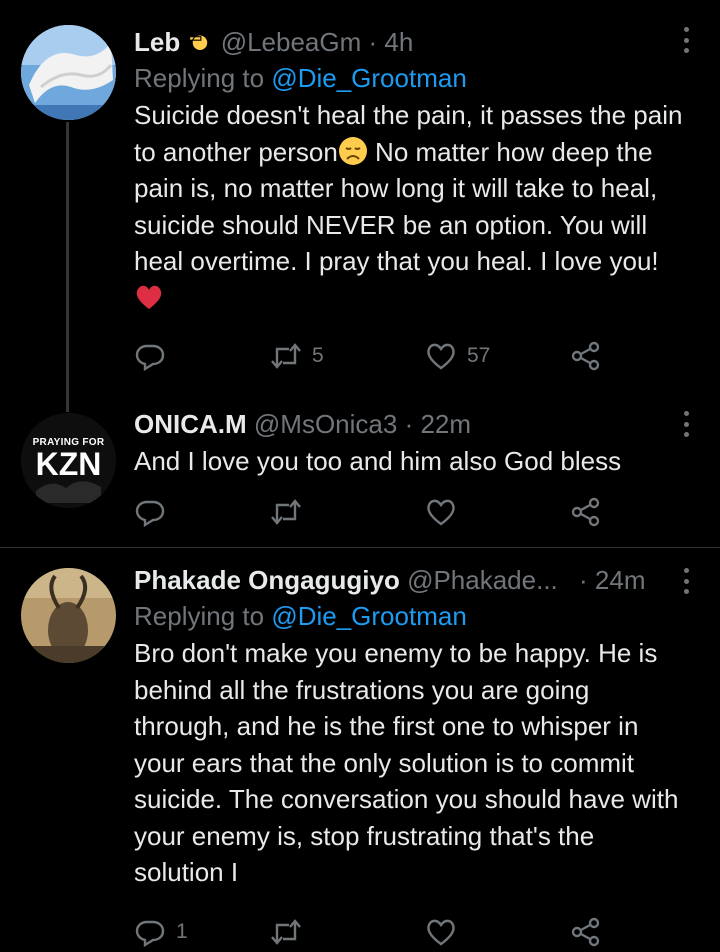  Describe the element at coordinates (352, 150) in the screenshot. I see `disappointed-face-emoji-icon` at that location.